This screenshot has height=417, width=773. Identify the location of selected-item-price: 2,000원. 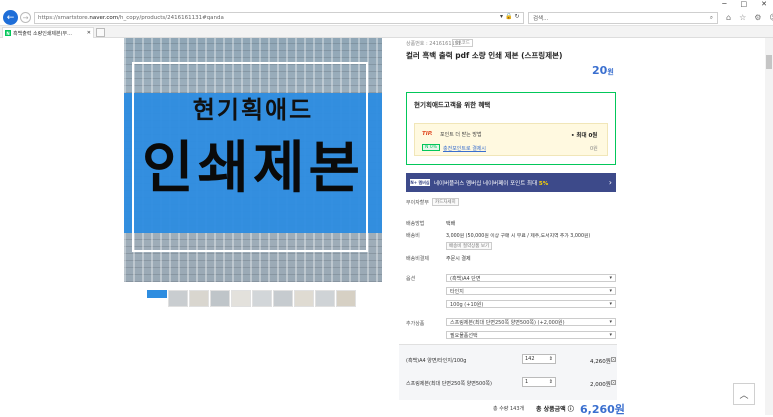
(600, 385).